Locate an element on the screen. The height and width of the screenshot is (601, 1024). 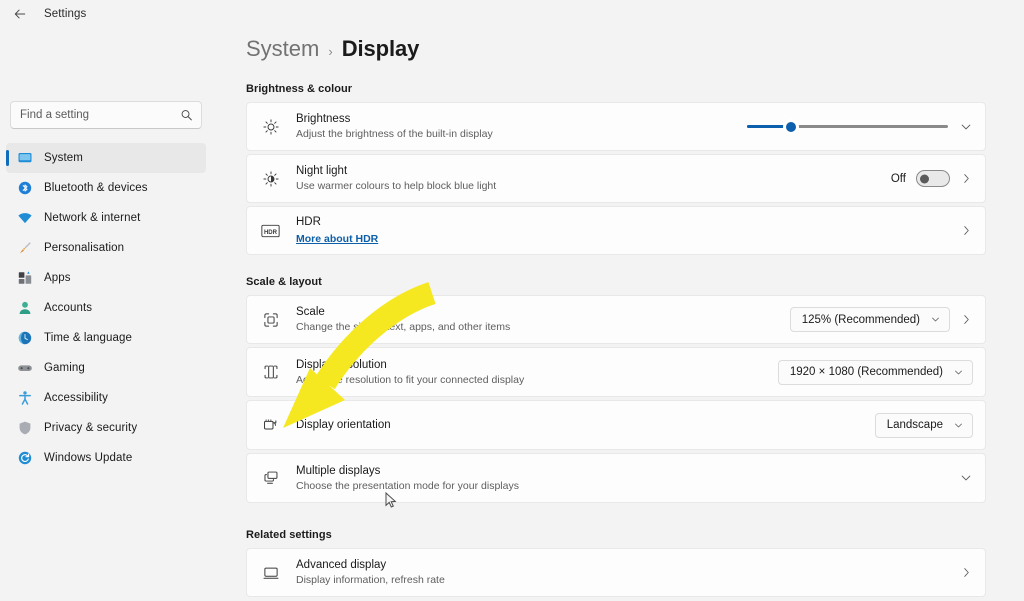
accessibility-icon is located at coordinates (25, 398).